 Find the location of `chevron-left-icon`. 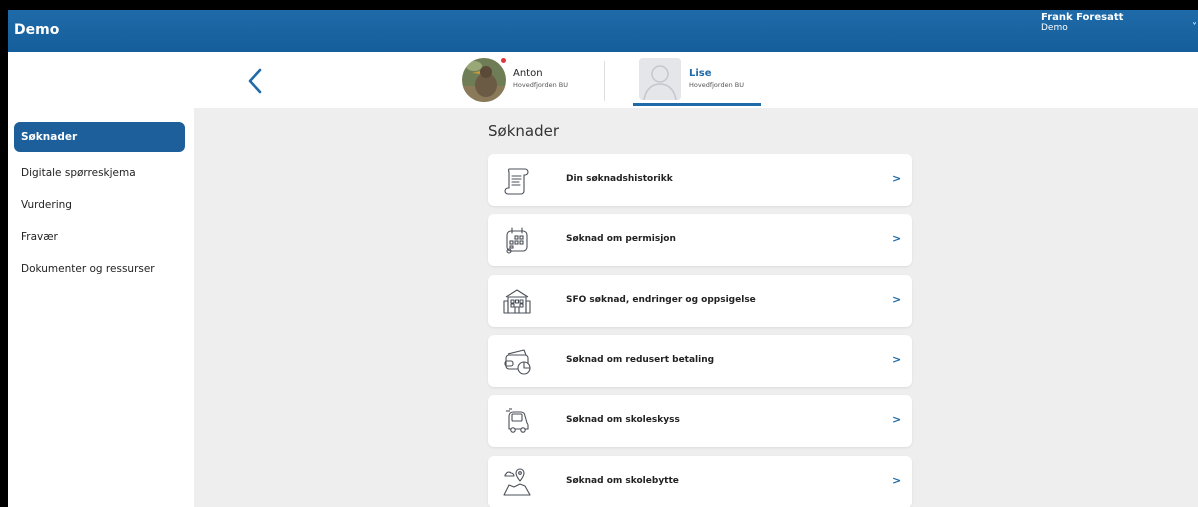

chevron-left-icon is located at coordinates (255, 81).